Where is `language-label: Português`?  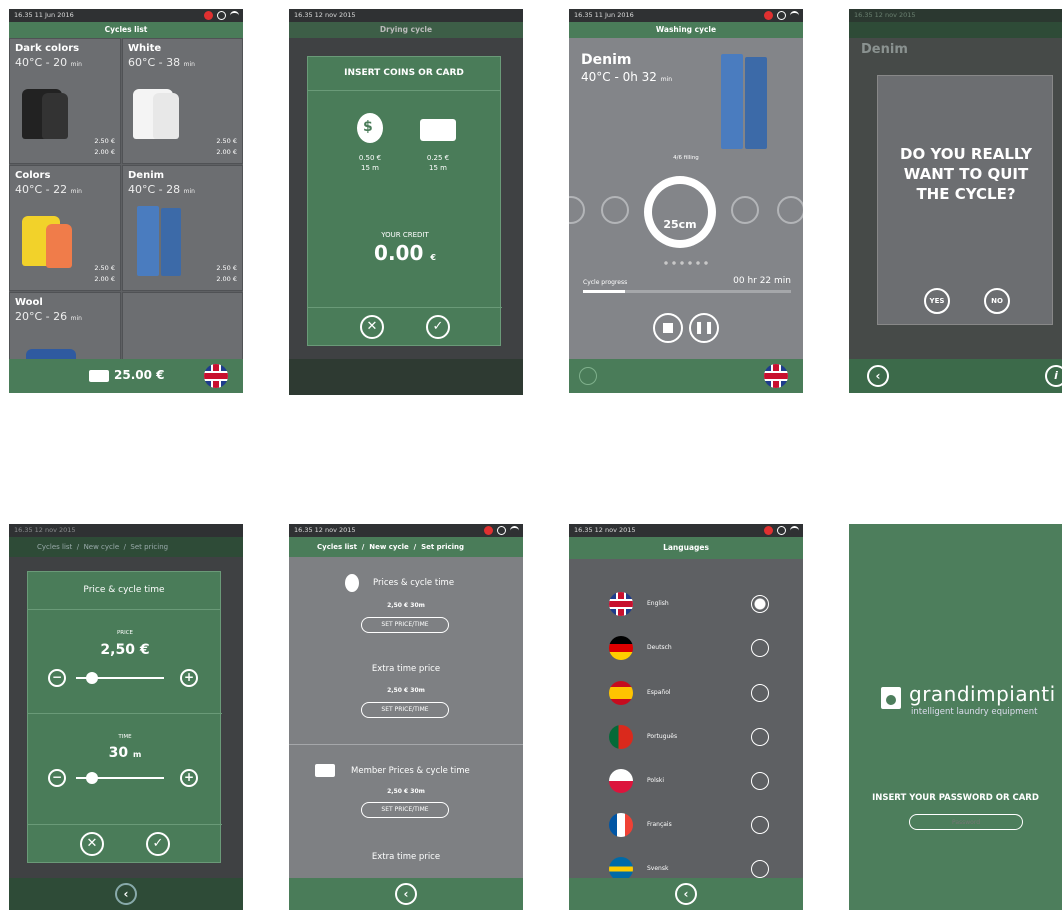
language-label: Português is located at coordinates (662, 736).